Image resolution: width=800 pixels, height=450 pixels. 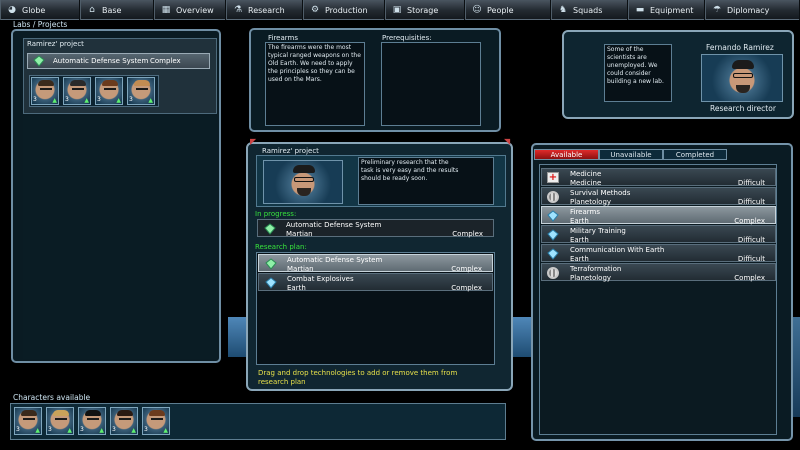 I want to click on tech-name: Military Training, so click(x=598, y=231).